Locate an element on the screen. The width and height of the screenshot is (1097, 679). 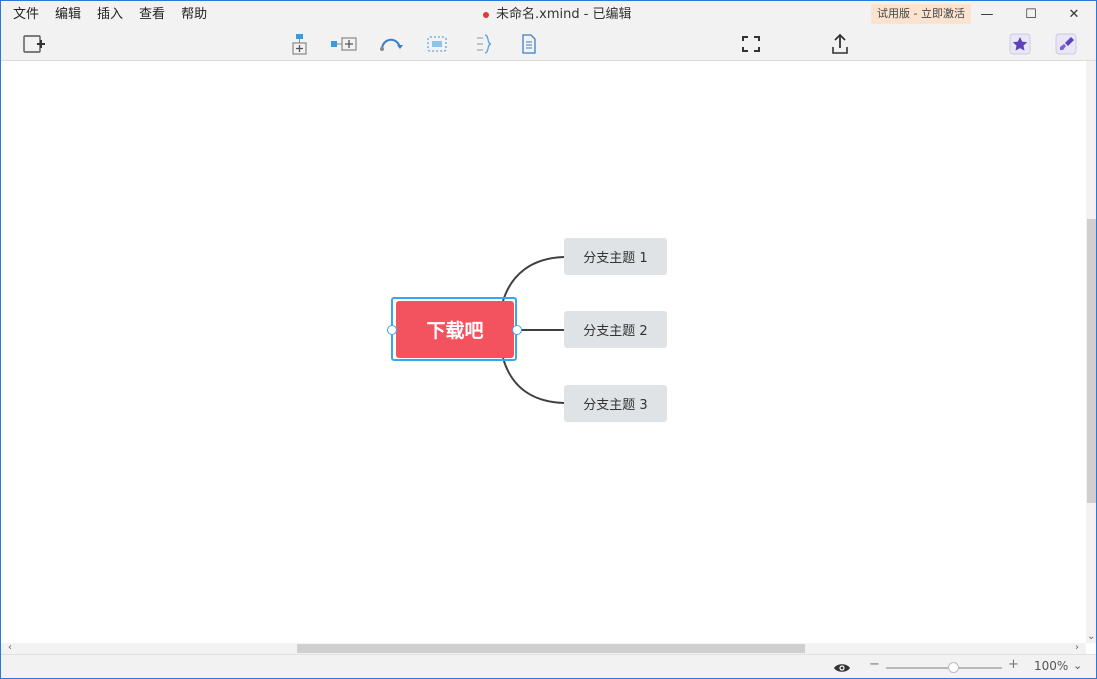
right-handle is located at coordinates (517, 330).